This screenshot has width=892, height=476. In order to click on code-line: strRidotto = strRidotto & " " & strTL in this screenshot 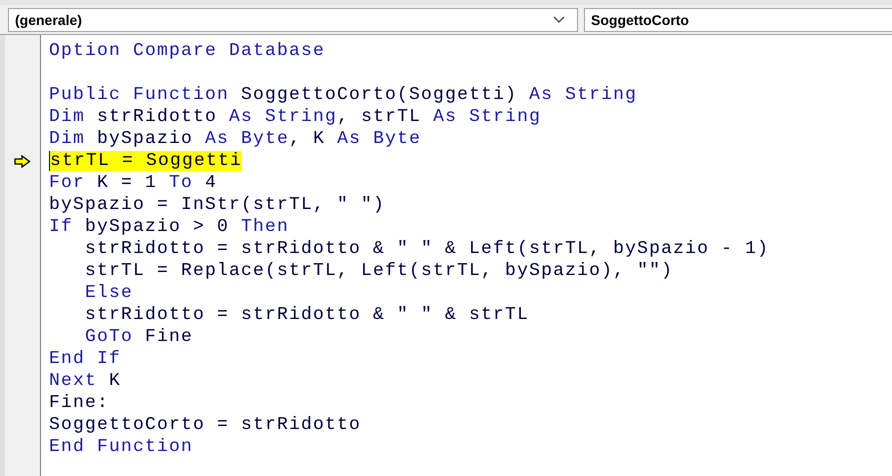, I will do `click(307, 315)`.